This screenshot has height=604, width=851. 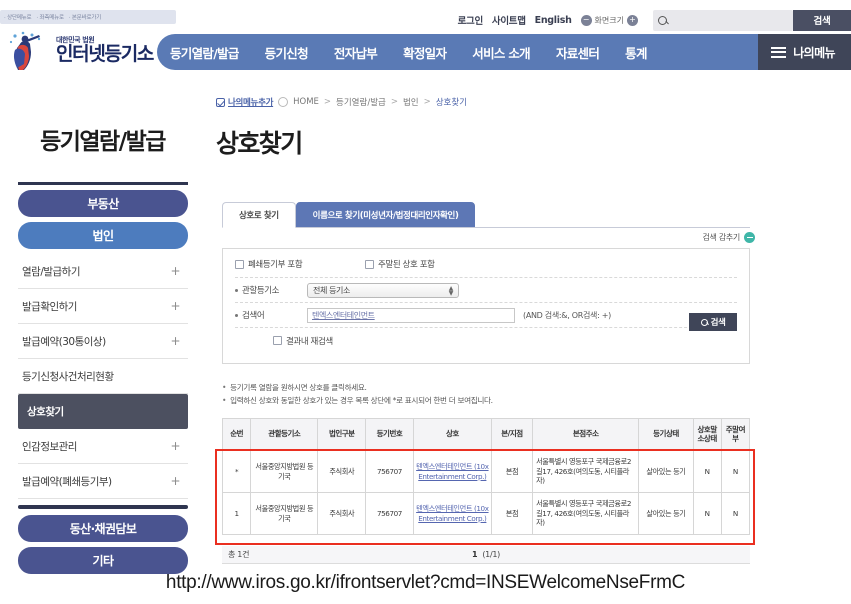 I want to click on breadcrumb-current: 상호찾기, so click(x=451, y=103).